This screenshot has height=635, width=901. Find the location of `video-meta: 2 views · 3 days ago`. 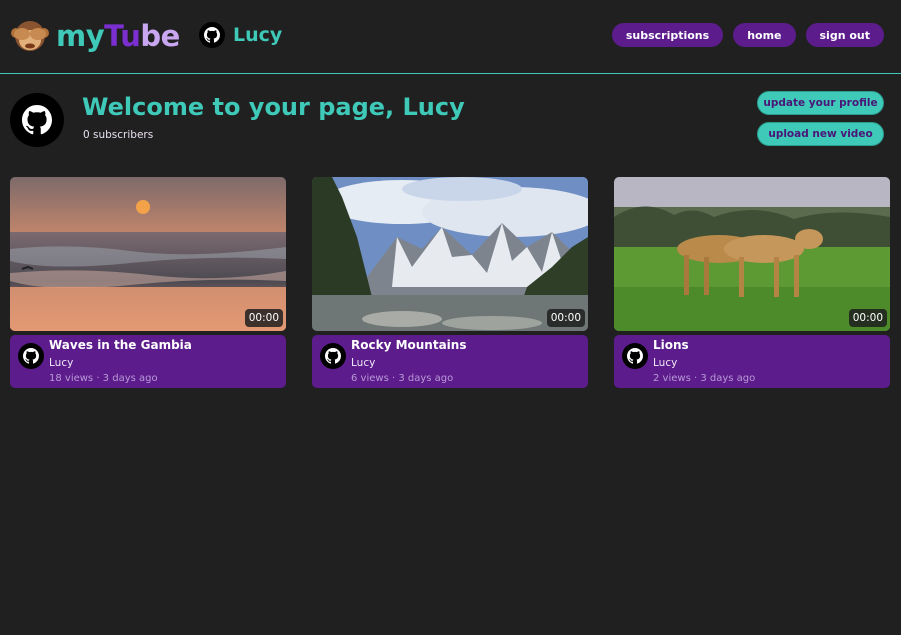

video-meta: 2 views · 3 days ago is located at coordinates (704, 378).